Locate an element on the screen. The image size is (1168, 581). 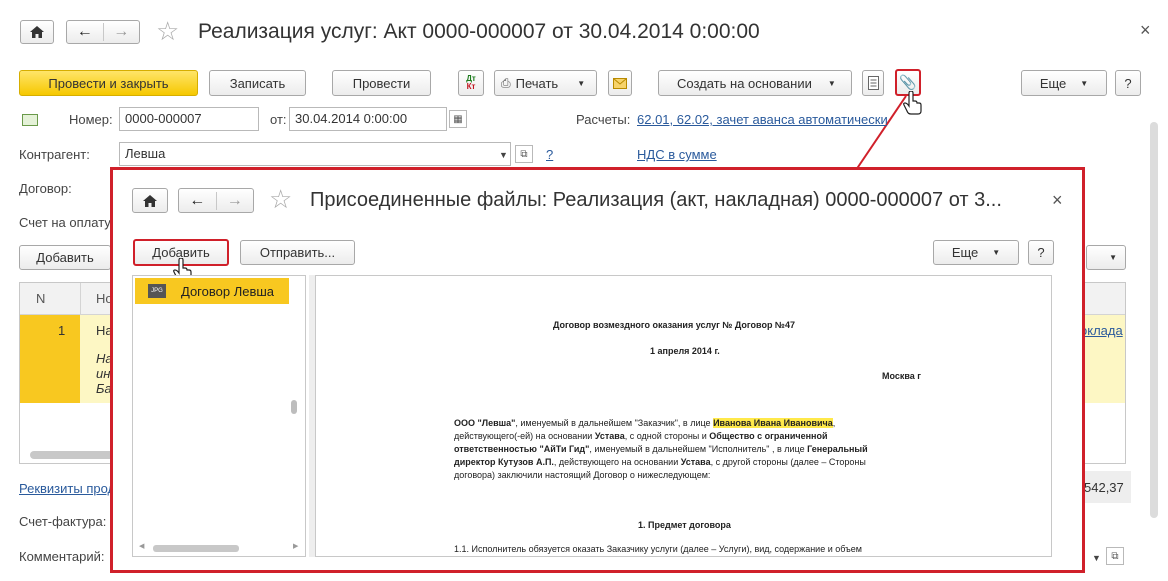
post-and-close-button: Провести и закрыть is located at coordinates (108, 83).